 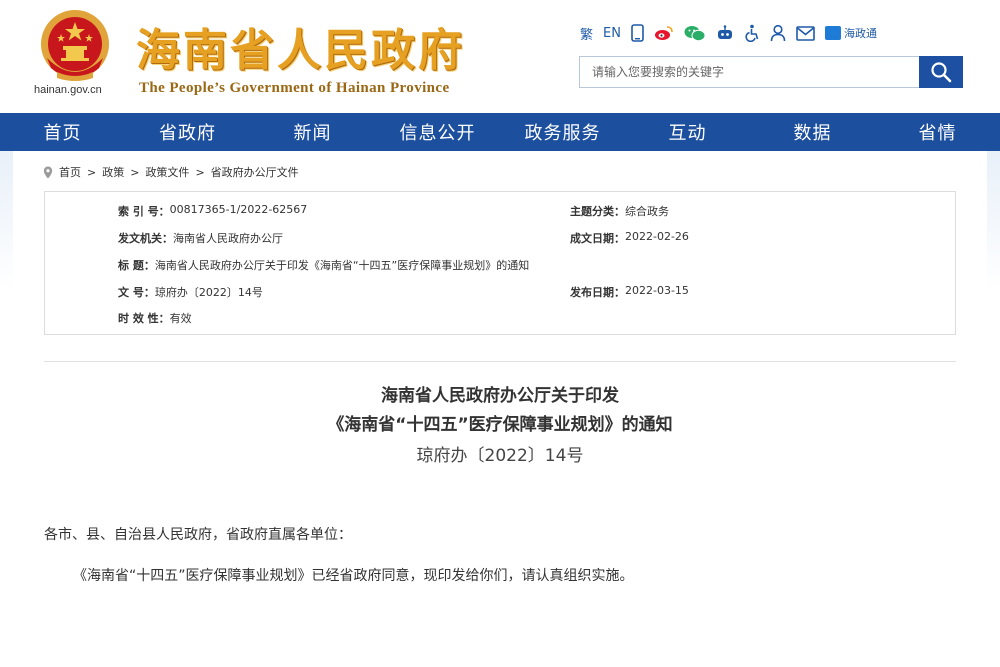 What do you see at coordinates (500, 456) in the screenshot?
I see `document-number: 琼府办〔2022〕14号` at bounding box center [500, 456].